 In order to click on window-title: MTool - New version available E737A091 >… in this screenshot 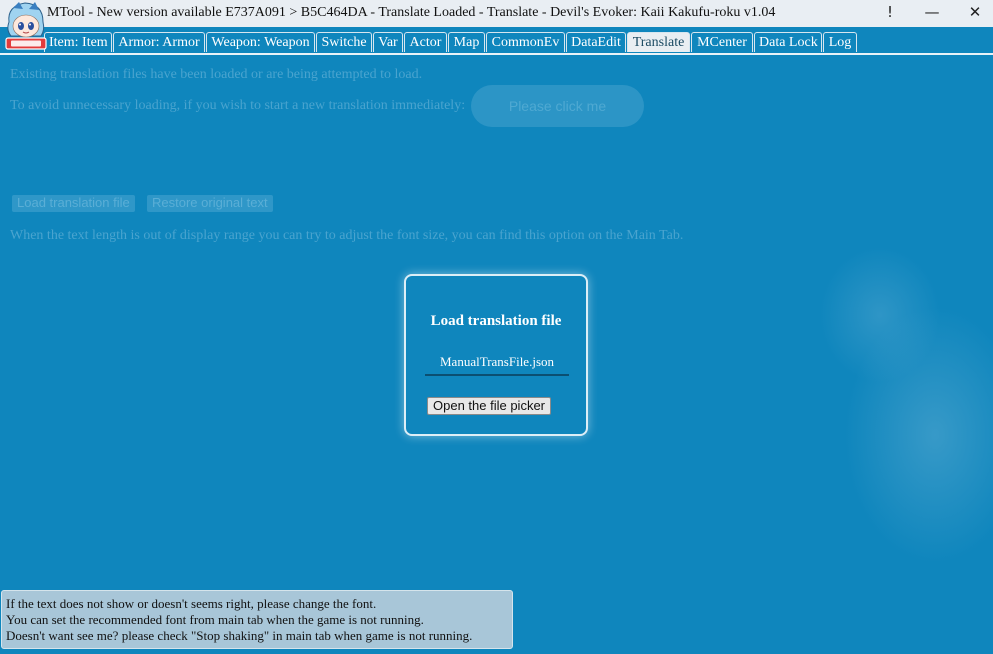, I will do `click(411, 12)`.